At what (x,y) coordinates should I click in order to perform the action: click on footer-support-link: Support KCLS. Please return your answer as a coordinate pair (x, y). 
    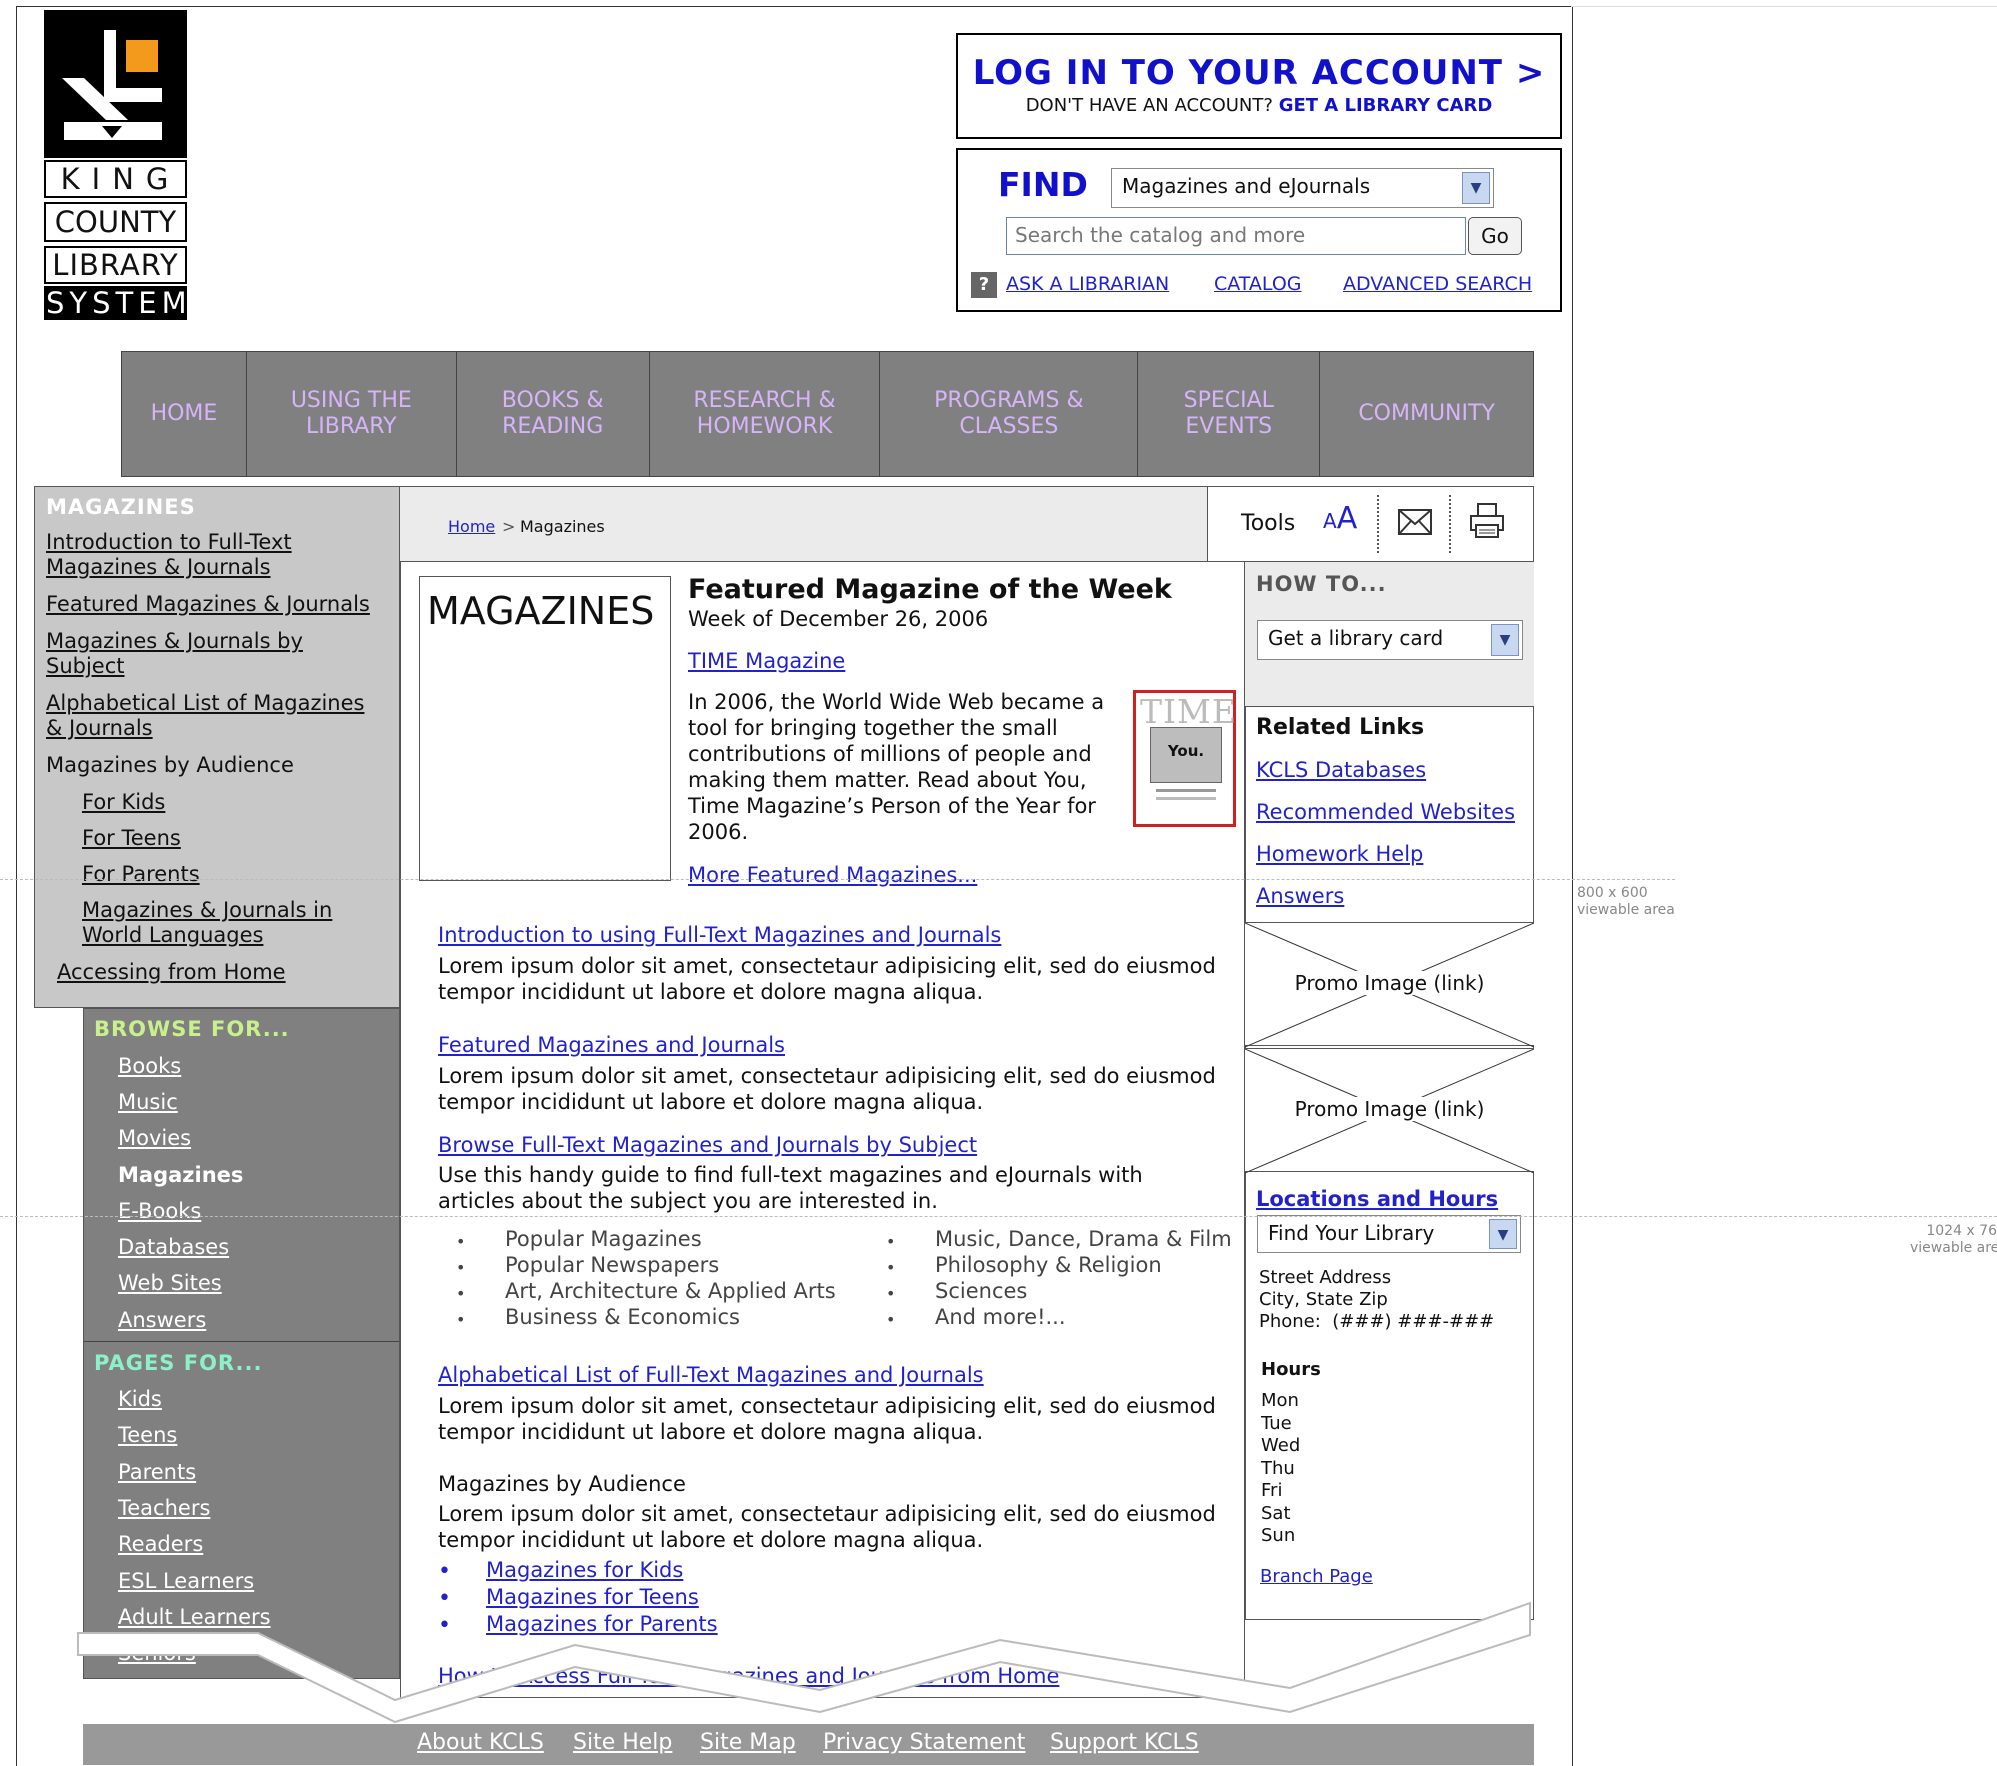
    Looking at the image, I should click on (1124, 1742).